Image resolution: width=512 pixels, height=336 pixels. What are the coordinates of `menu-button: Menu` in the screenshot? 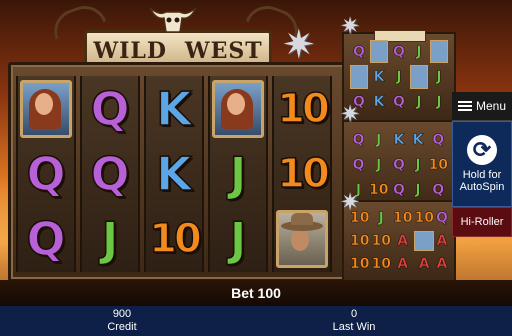 It's located at (482, 106).